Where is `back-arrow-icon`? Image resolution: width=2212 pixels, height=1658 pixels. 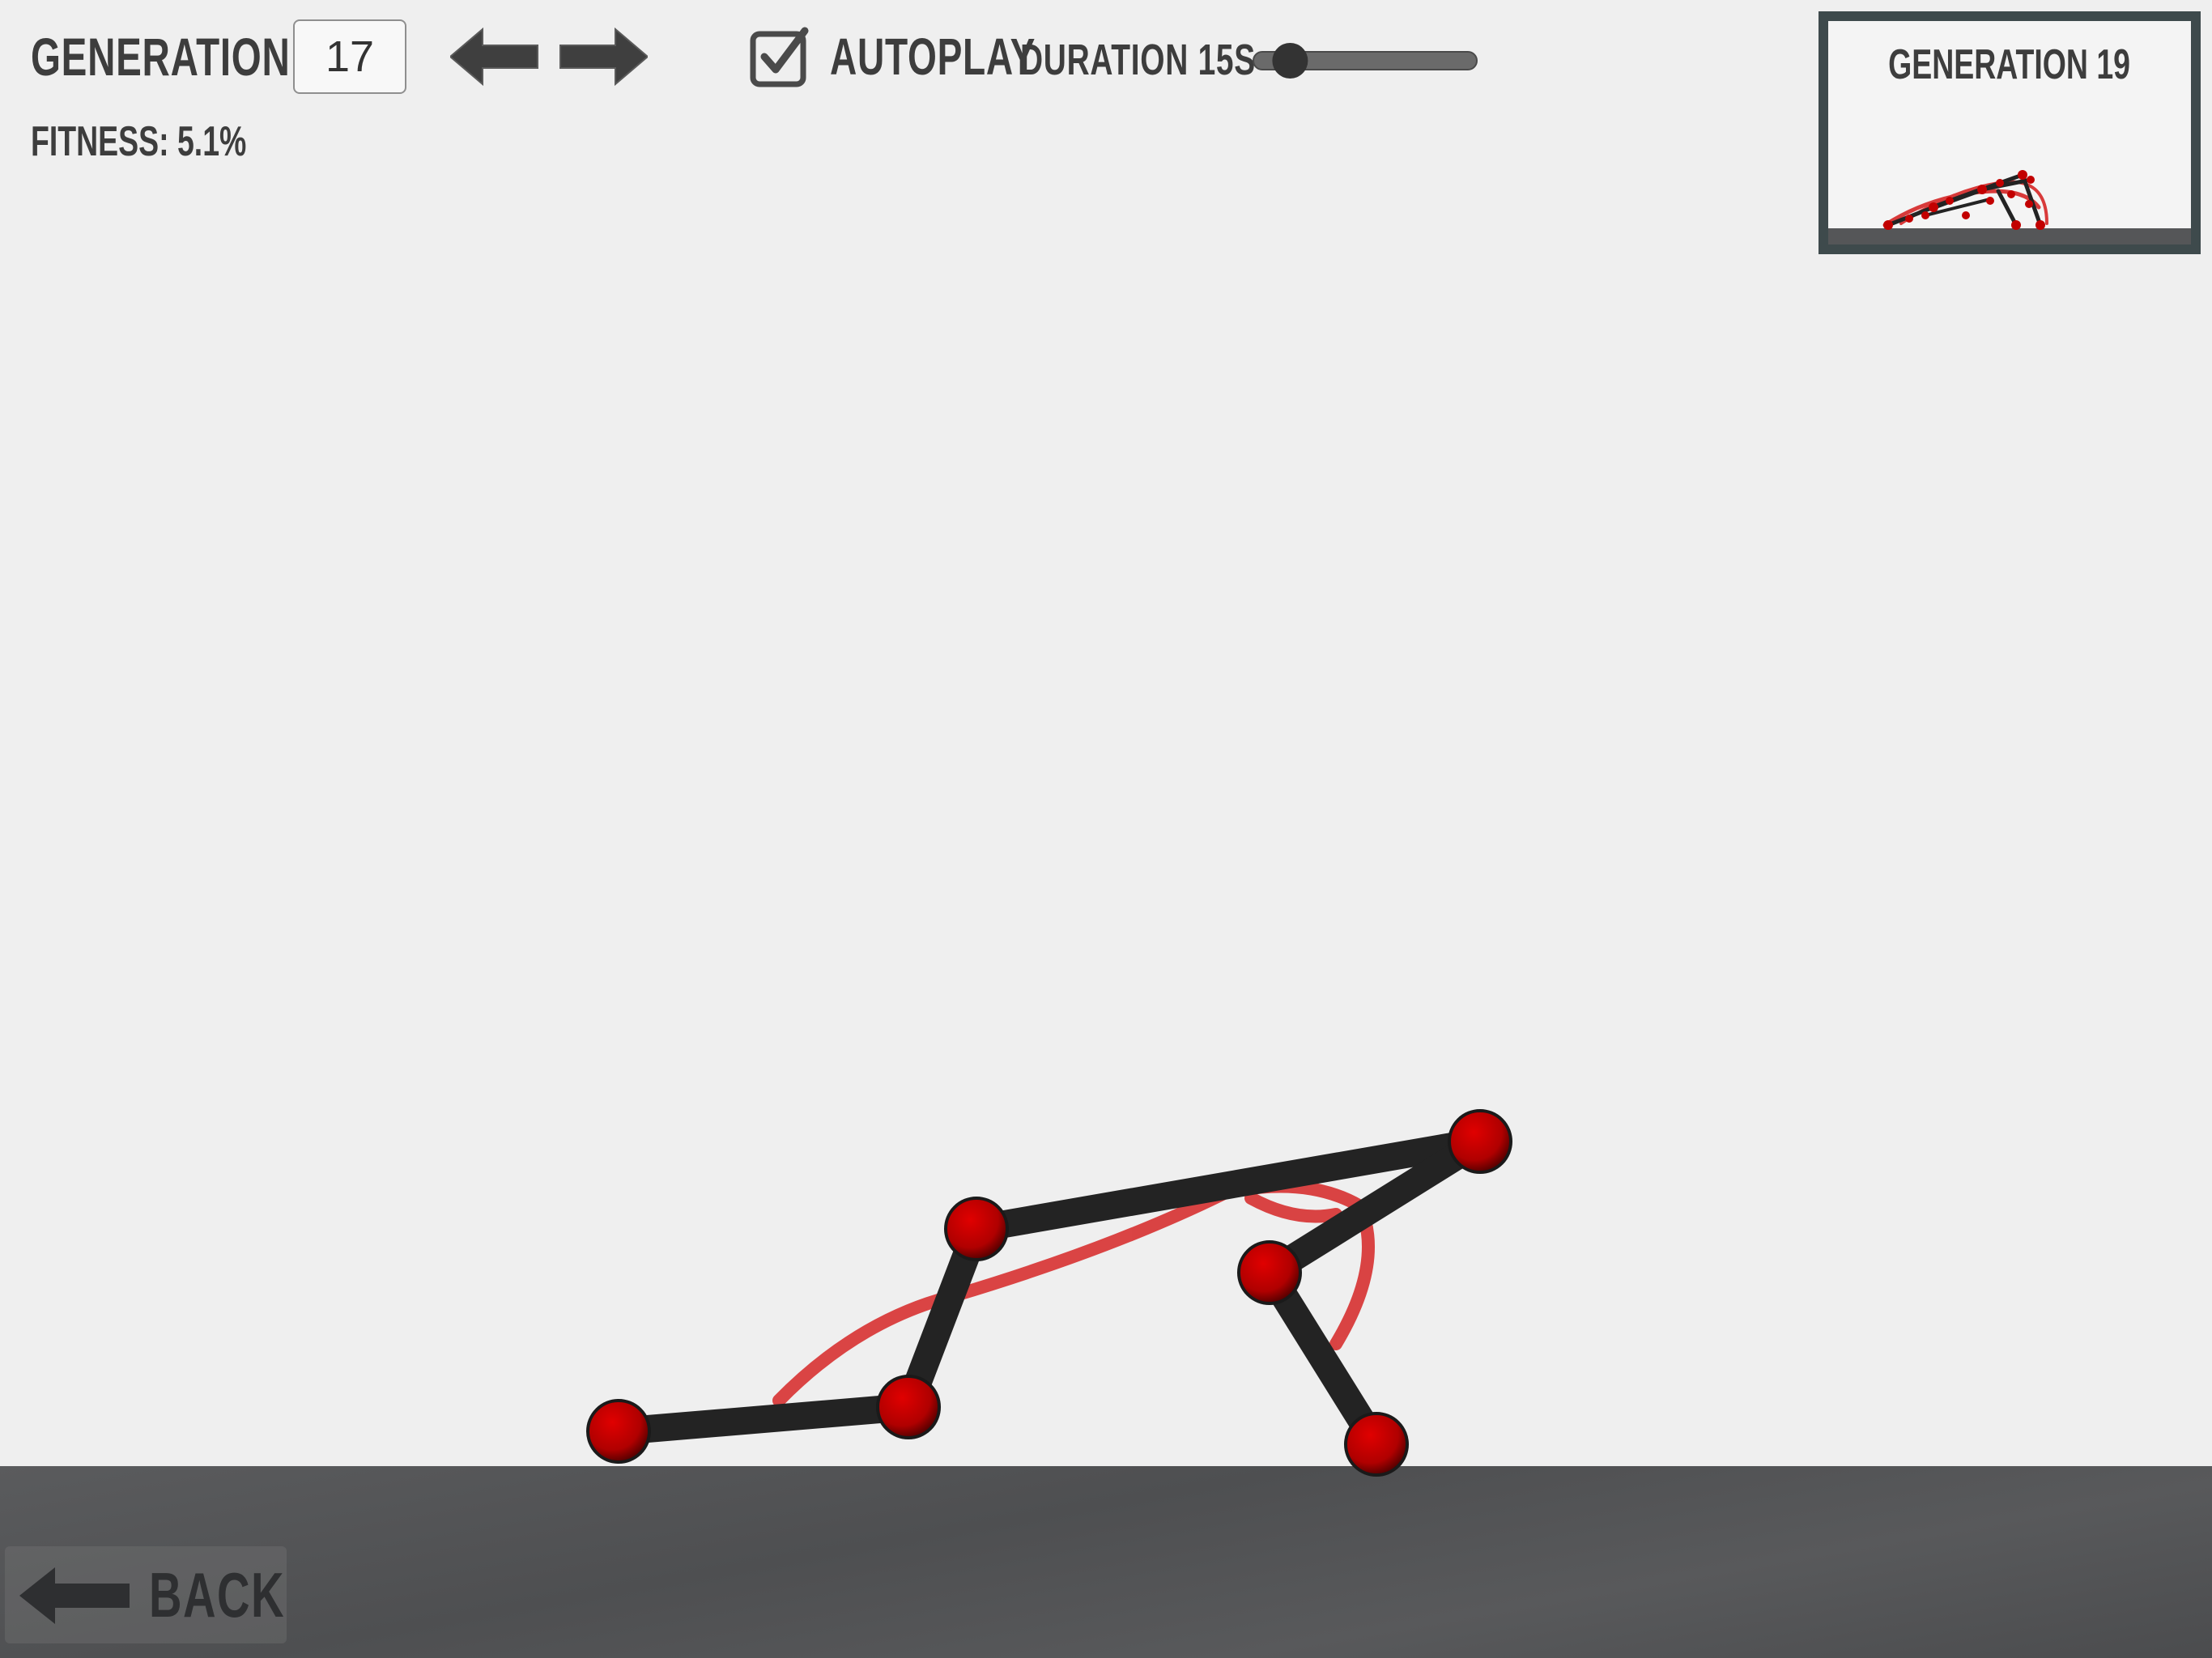 back-arrow-icon is located at coordinates (75, 1595).